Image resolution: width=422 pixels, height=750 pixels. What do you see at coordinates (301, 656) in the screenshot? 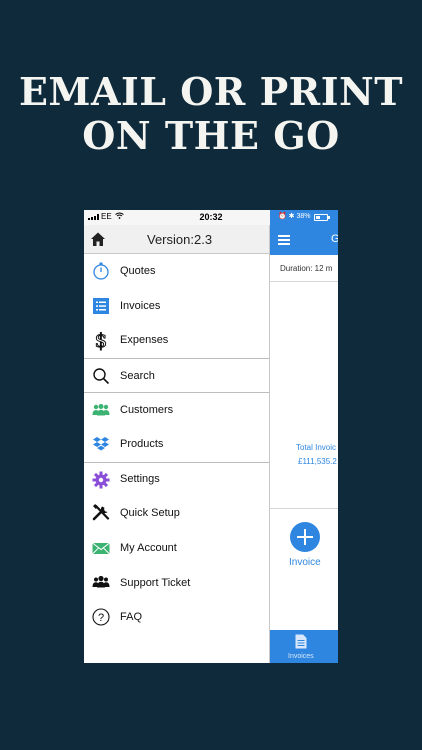
I see `tab-label-invoices: Invoices` at bounding box center [301, 656].